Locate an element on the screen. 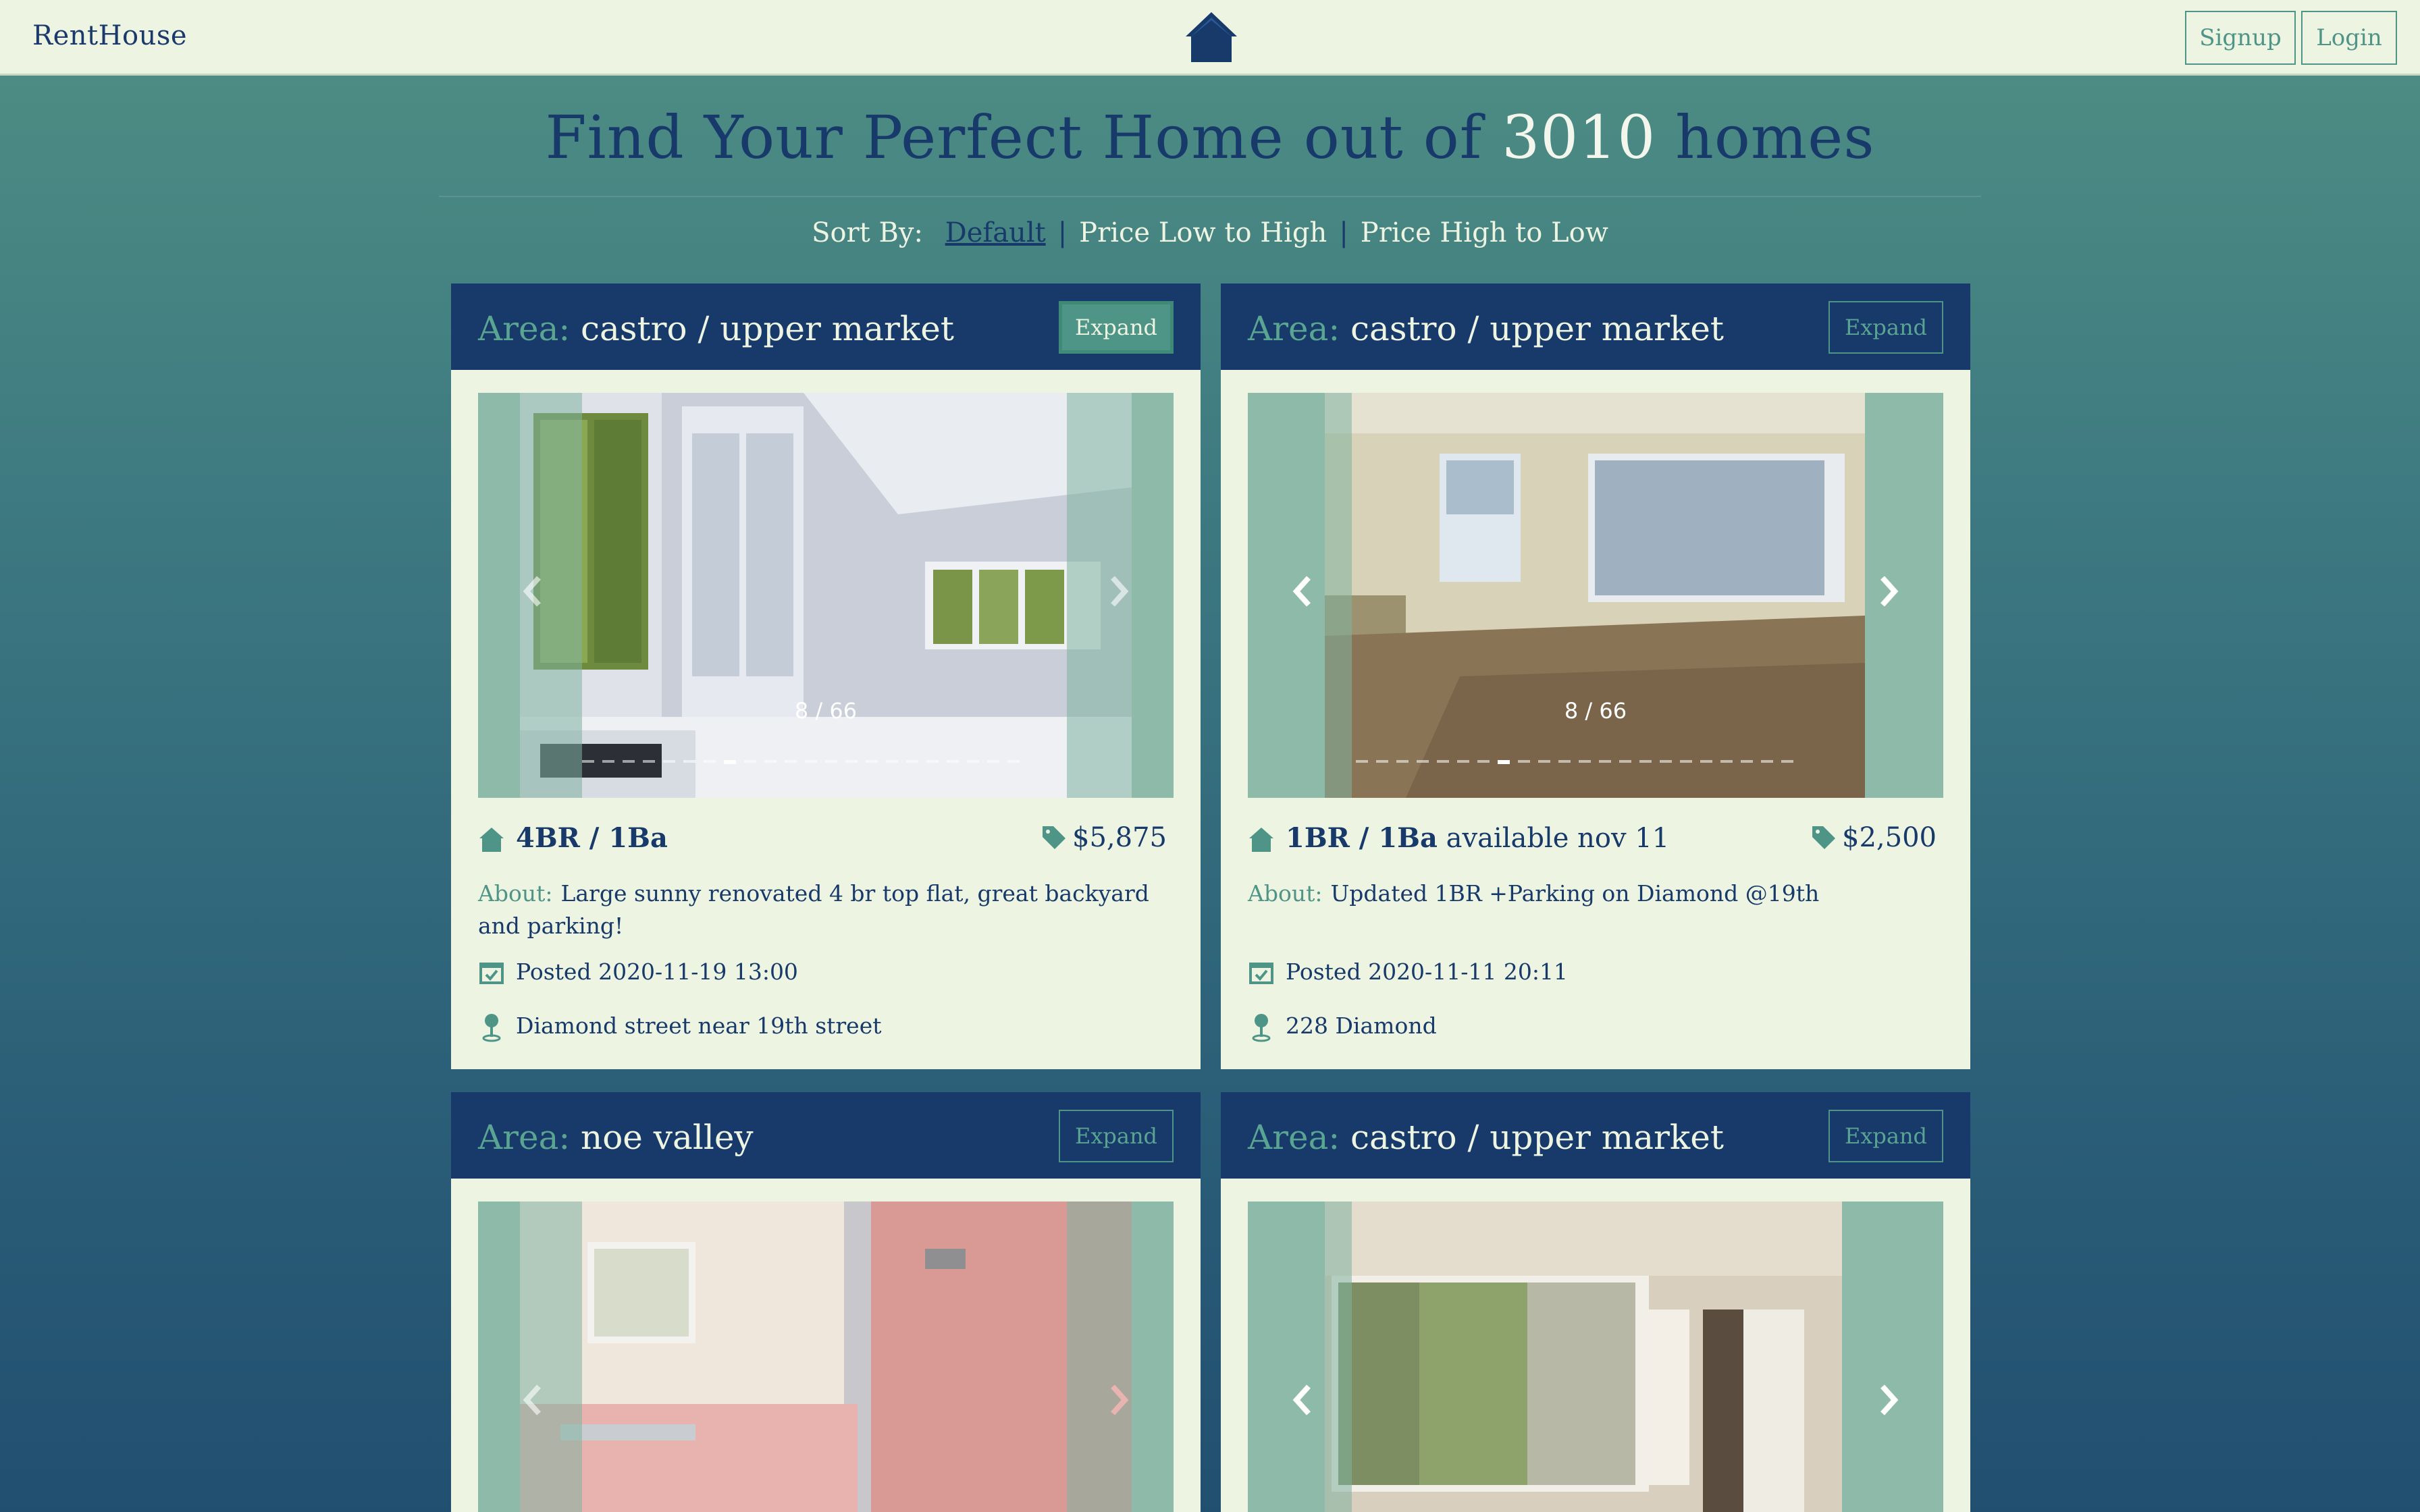  price-value: $2,500 is located at coordinates (1889, 837).